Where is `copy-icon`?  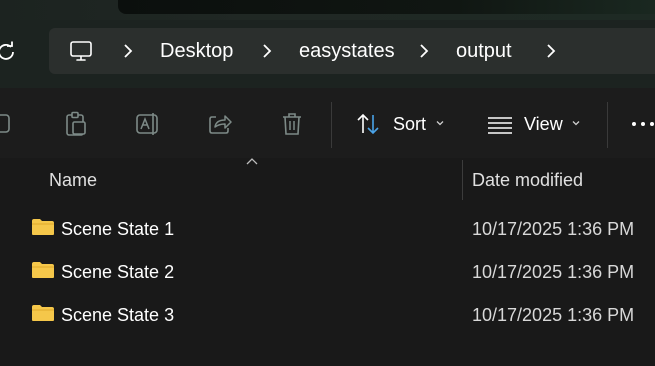
copy-icon is located at coordinates (9, 124).